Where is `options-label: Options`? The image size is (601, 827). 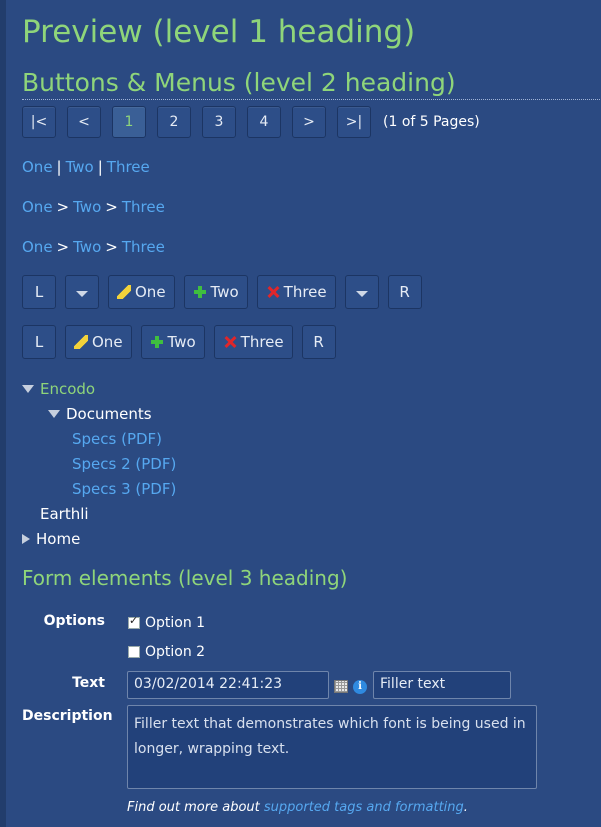 options-label: Options is located at coordinates (74, 621).